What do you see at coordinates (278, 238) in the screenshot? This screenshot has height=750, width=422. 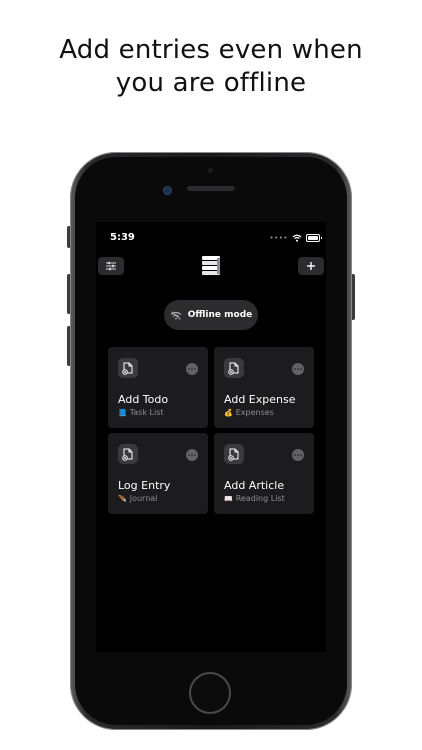 I see `signal-dots-icon: ••••` at bounding box center [278, 238].